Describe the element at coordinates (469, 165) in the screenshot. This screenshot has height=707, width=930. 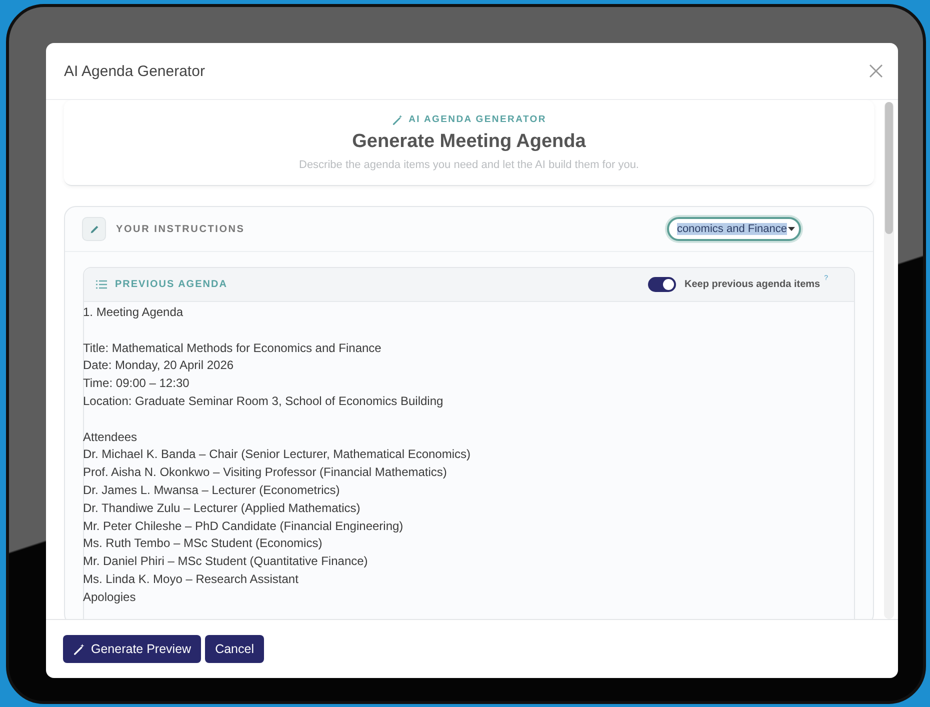
I see `description: Describe the agenda items you need and let the AI build them for you.` at that location.